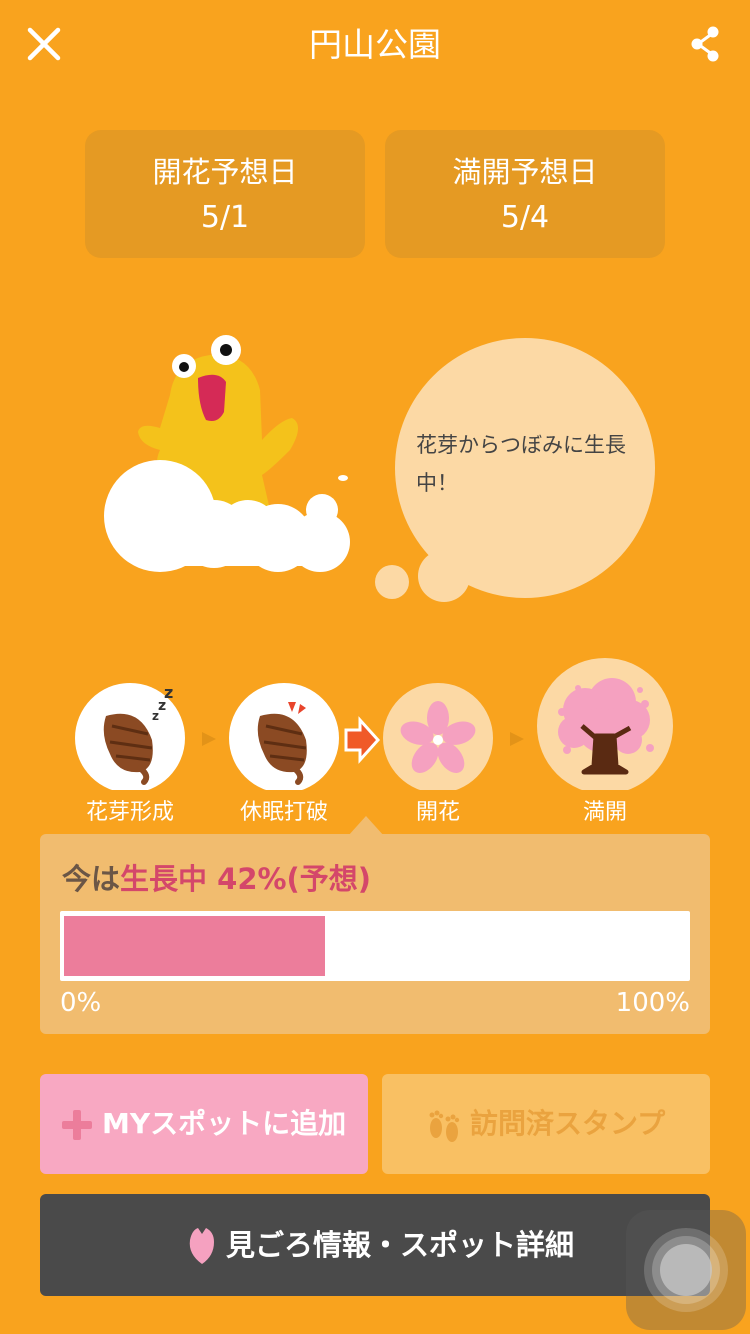 Image resolution: width=750 pixels, height=1334 pixels. Describe the element at coordinates (284, 736) in the screenshot. I see `bud-awakening-icon` at that location.